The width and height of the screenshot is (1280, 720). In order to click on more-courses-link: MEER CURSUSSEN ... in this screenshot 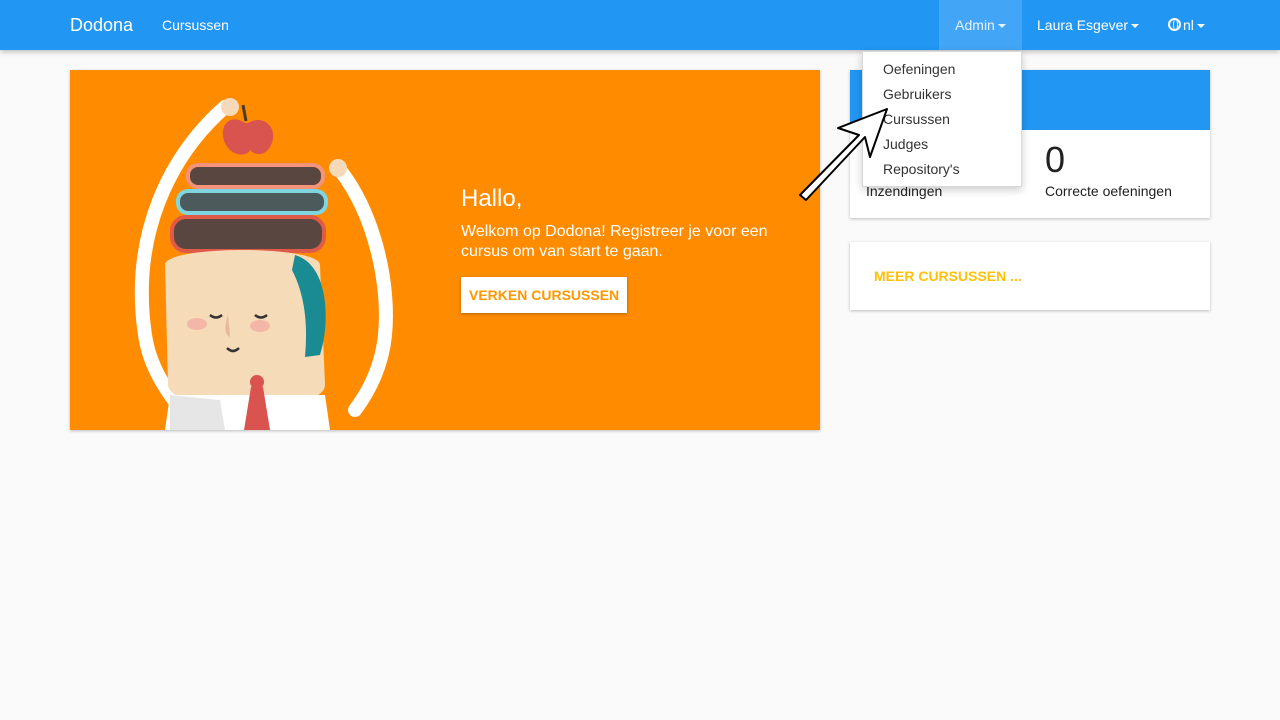, I will do `click(948, 276)`.